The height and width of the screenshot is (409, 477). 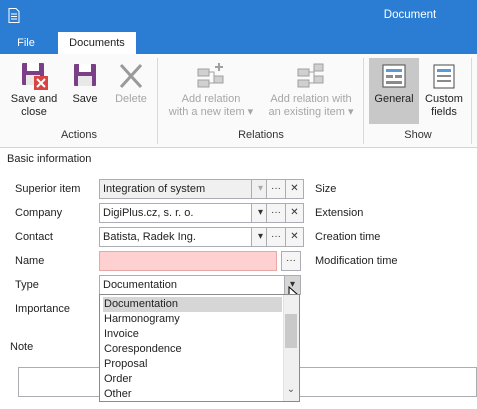 What do you see at coordinates (131, 99) in the screenshot?
I see `delete-label: Delete` at bounding box center [131, 99].